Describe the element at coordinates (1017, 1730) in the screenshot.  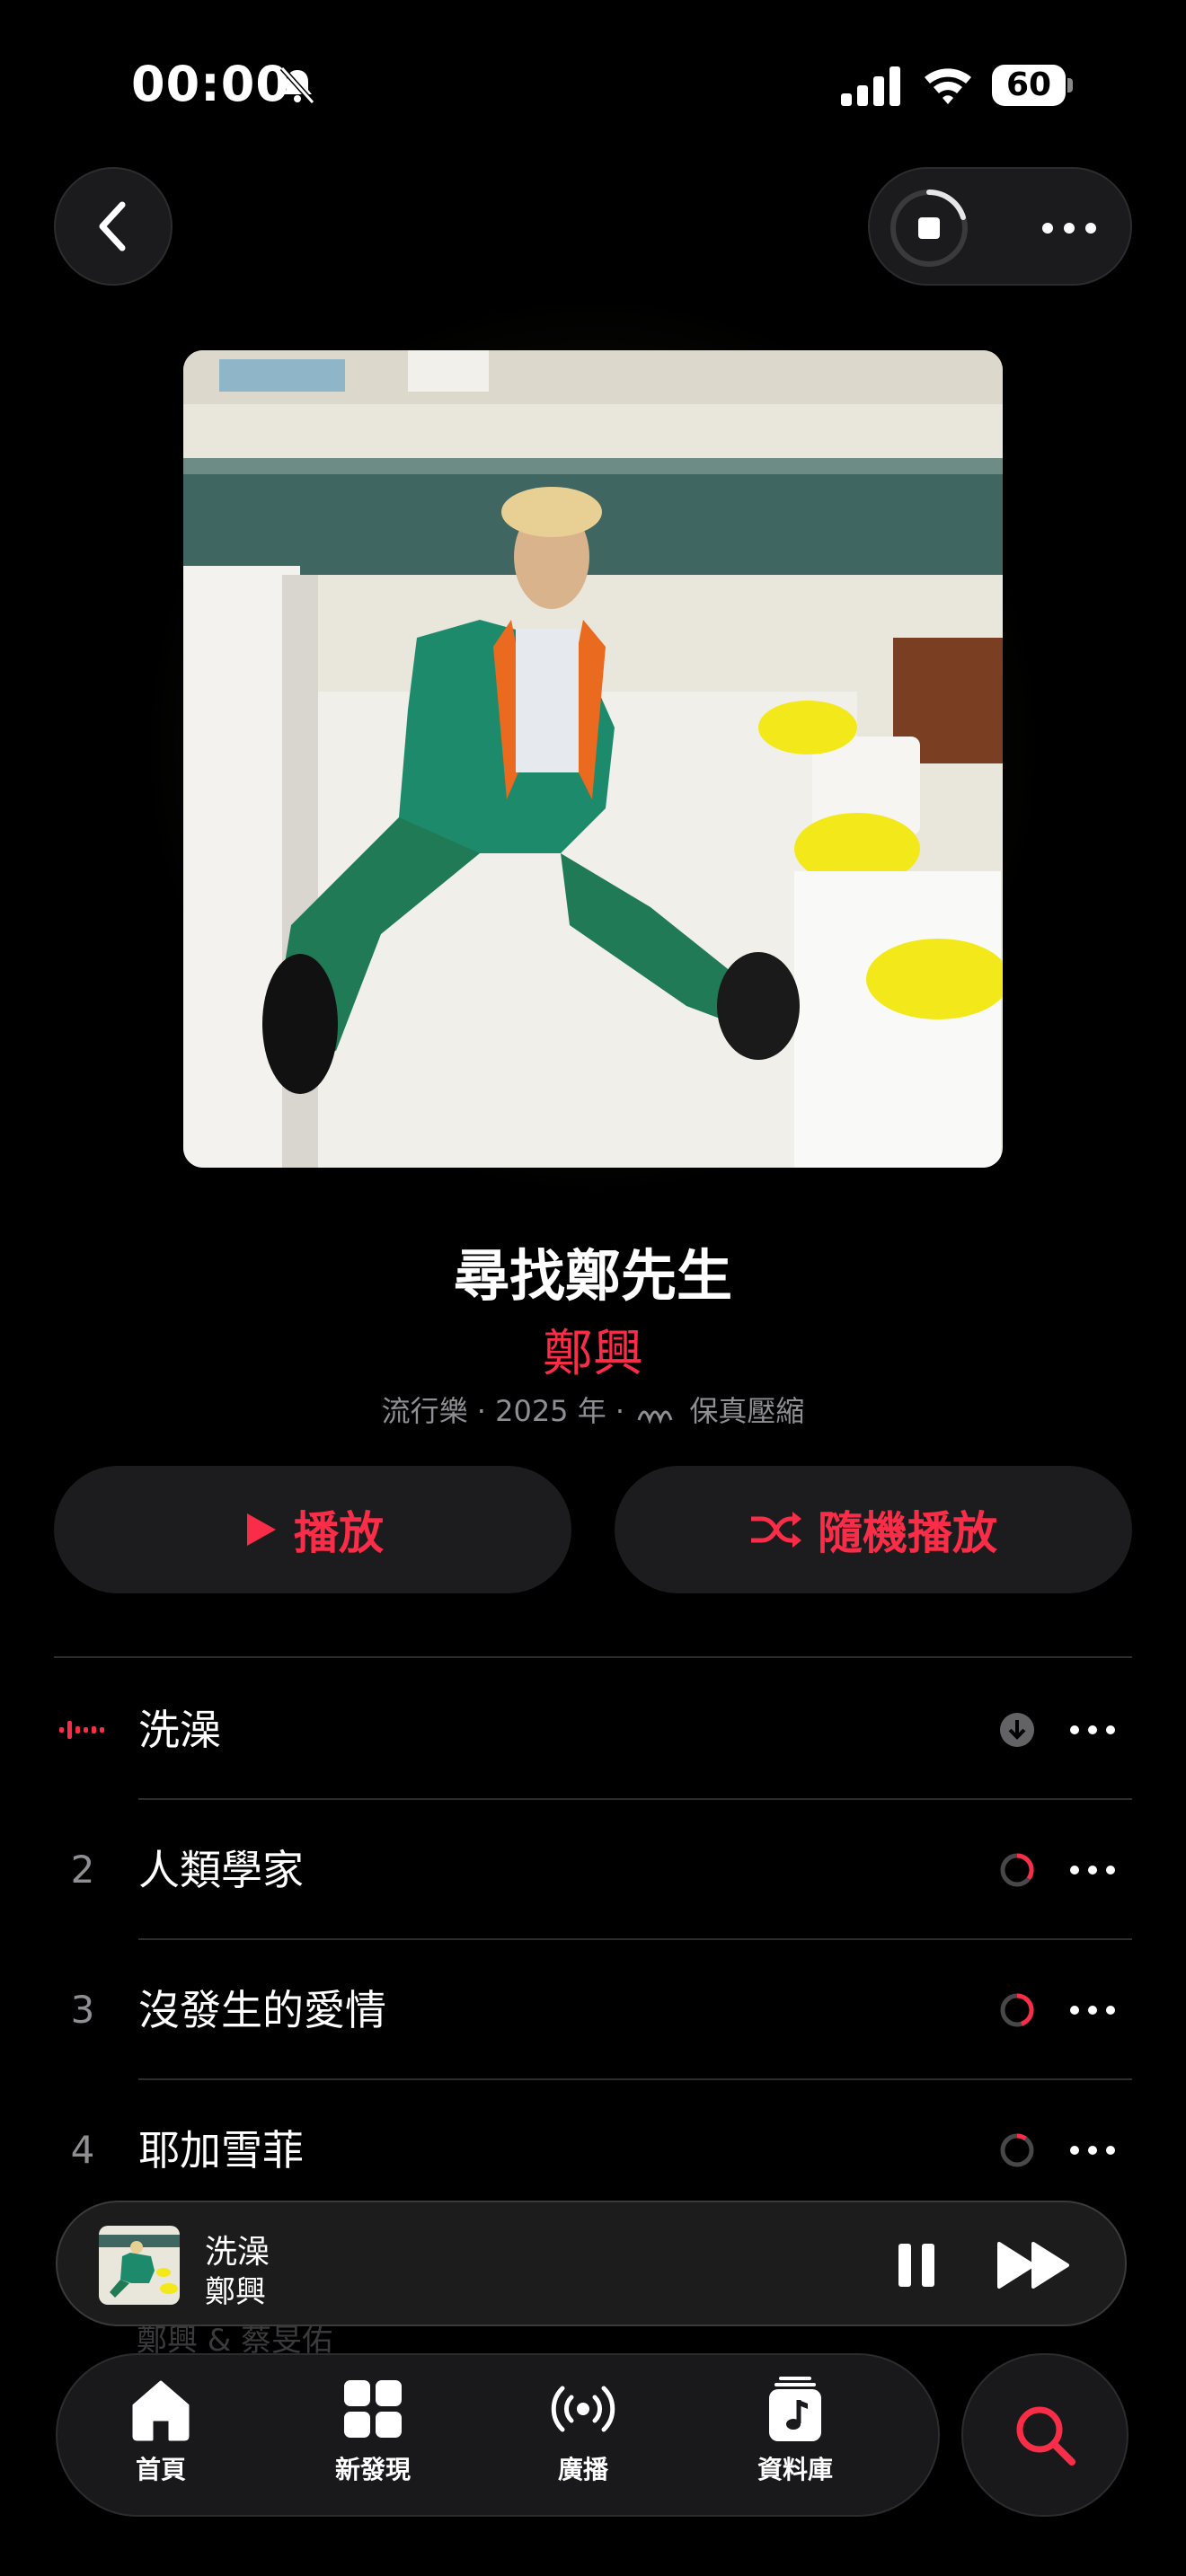
I see `downloaded-icon` at that location.